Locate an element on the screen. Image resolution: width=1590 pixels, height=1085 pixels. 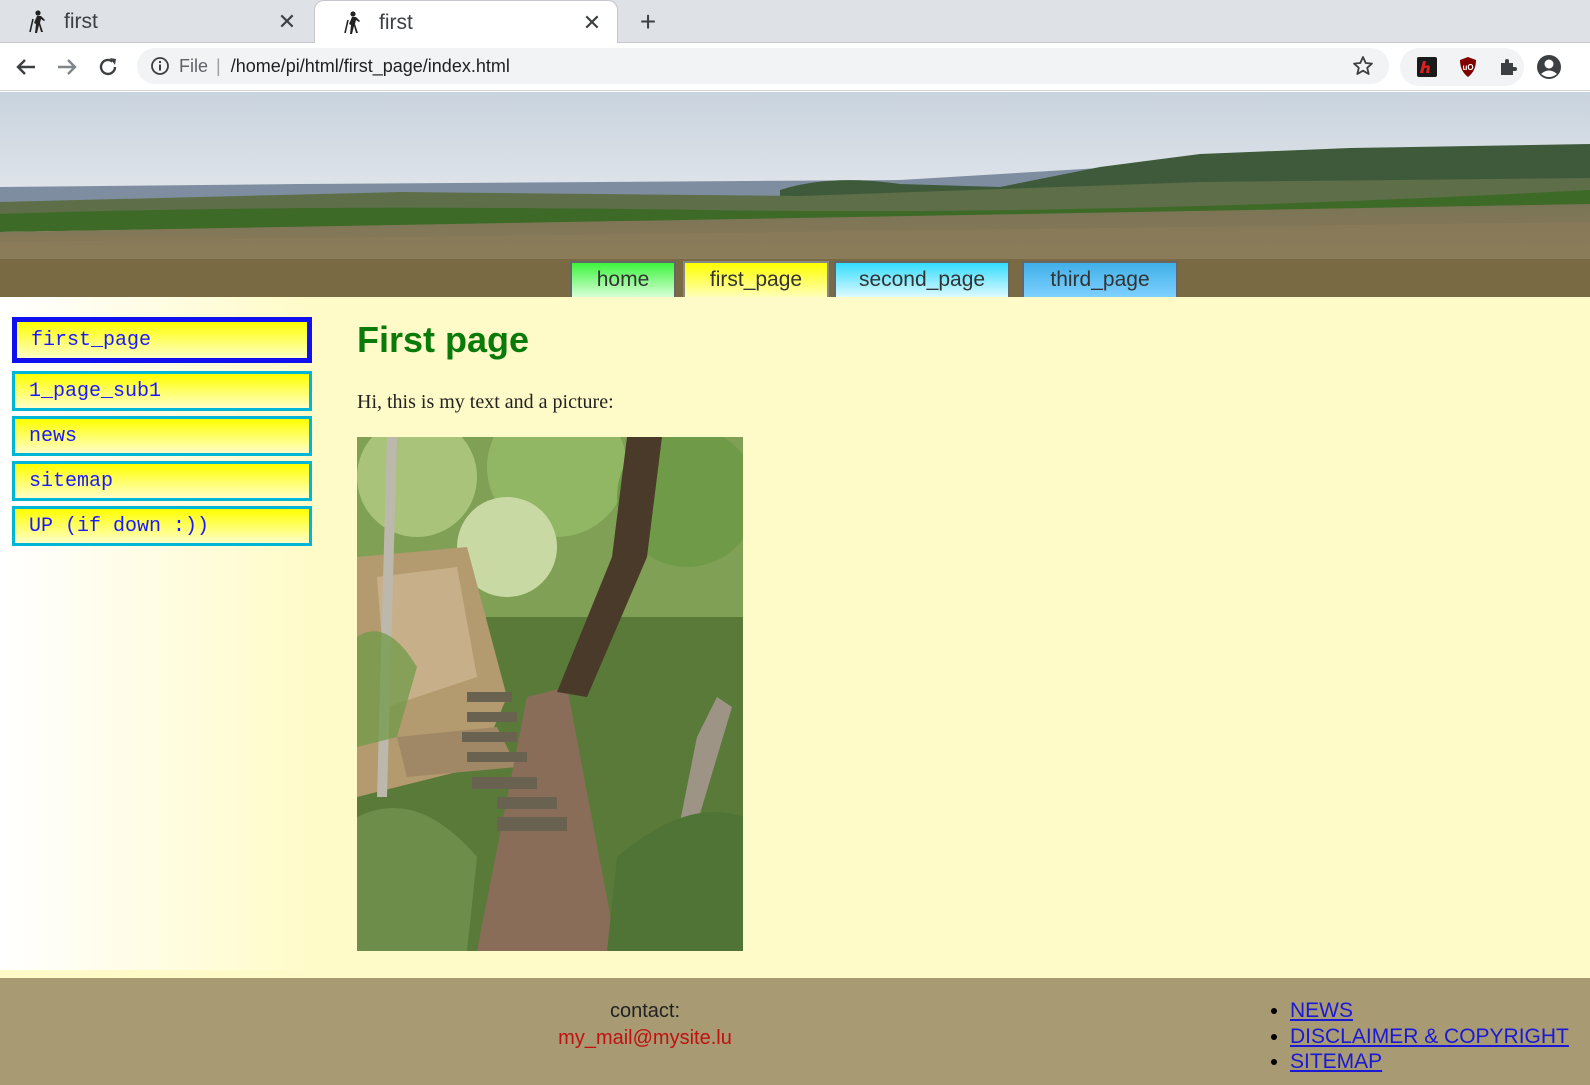
sidebar-item-sitemap: sitemap is located at coordinates (162, 481).